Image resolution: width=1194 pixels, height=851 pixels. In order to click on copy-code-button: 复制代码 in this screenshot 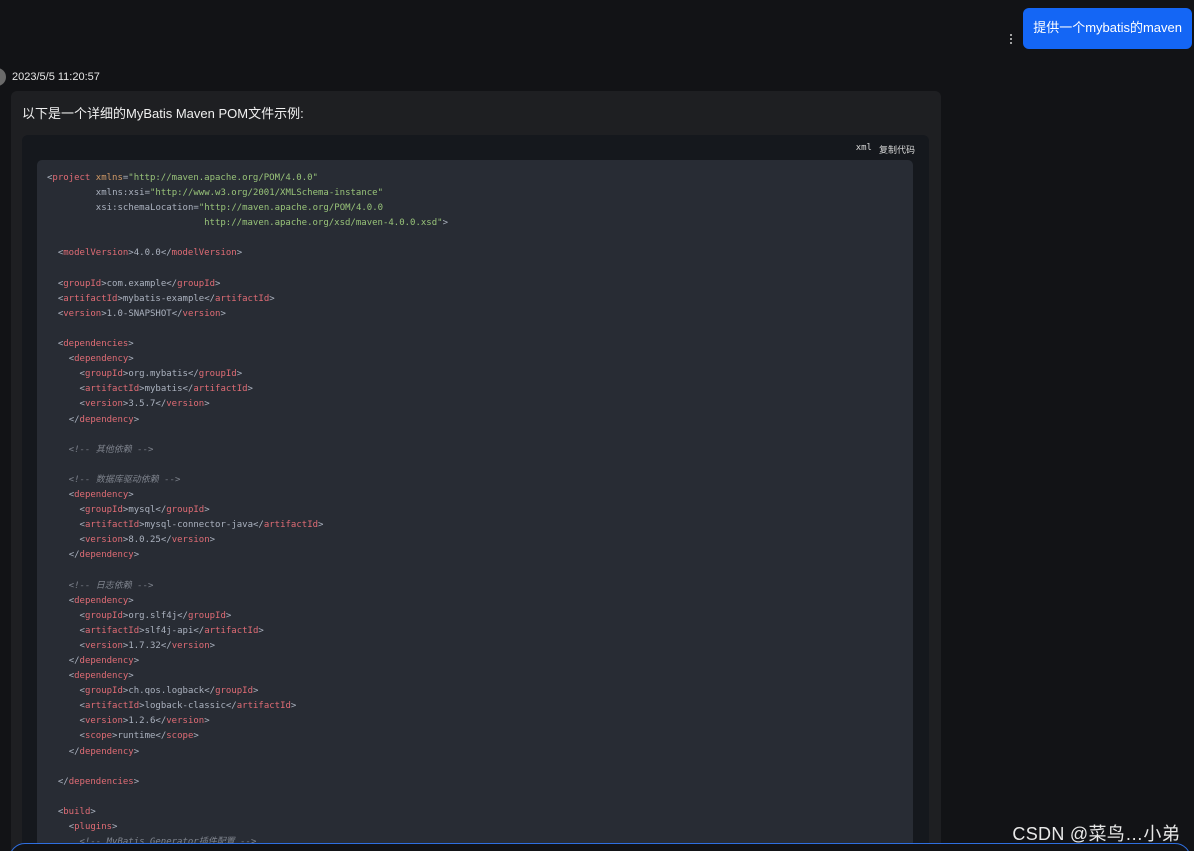, I will do `click(897, 149)`.